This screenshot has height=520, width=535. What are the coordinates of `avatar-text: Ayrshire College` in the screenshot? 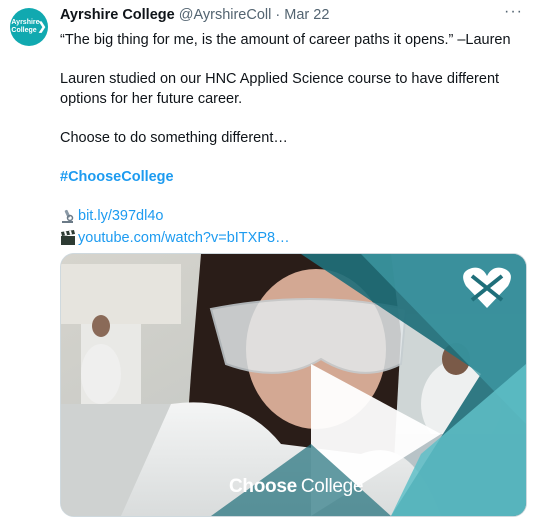 It's located at (25, 26).